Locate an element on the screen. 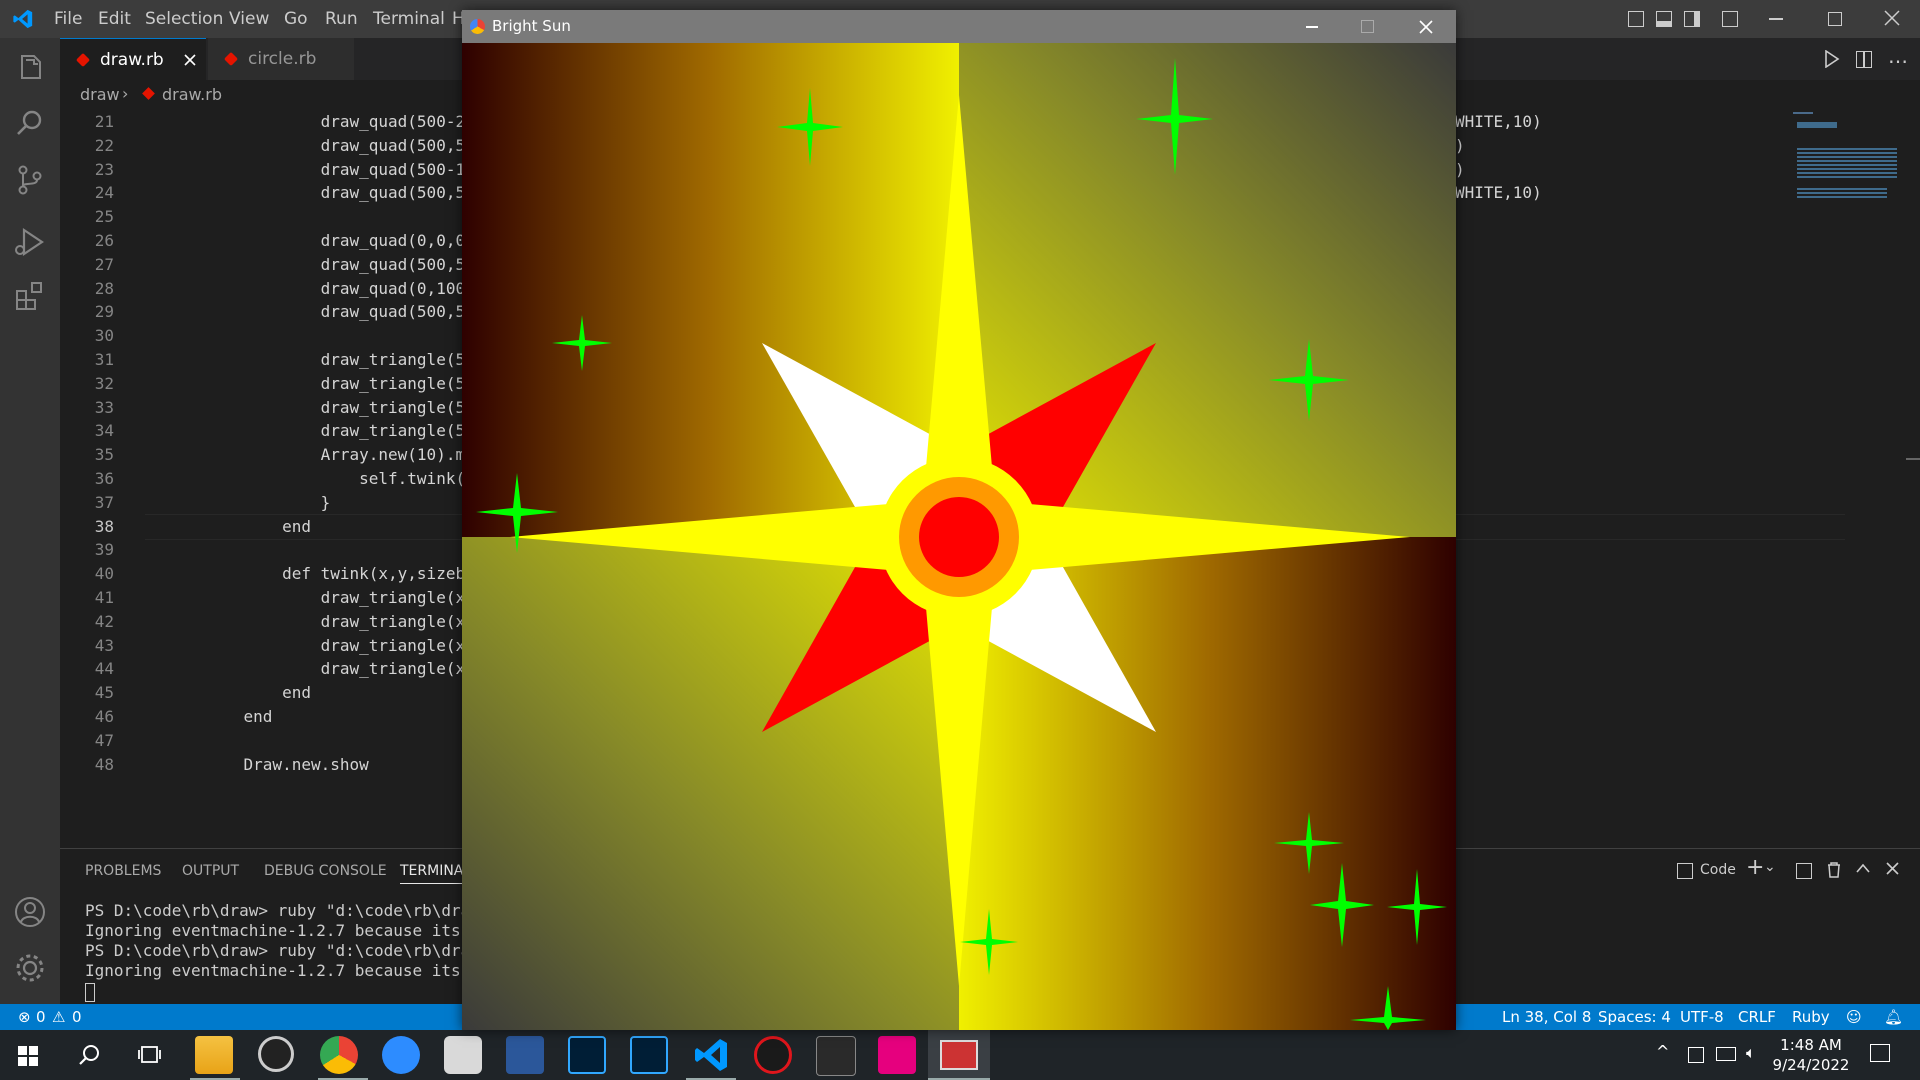  toggle-primary-sidebar-icon is located at coordinates (1636, 19).